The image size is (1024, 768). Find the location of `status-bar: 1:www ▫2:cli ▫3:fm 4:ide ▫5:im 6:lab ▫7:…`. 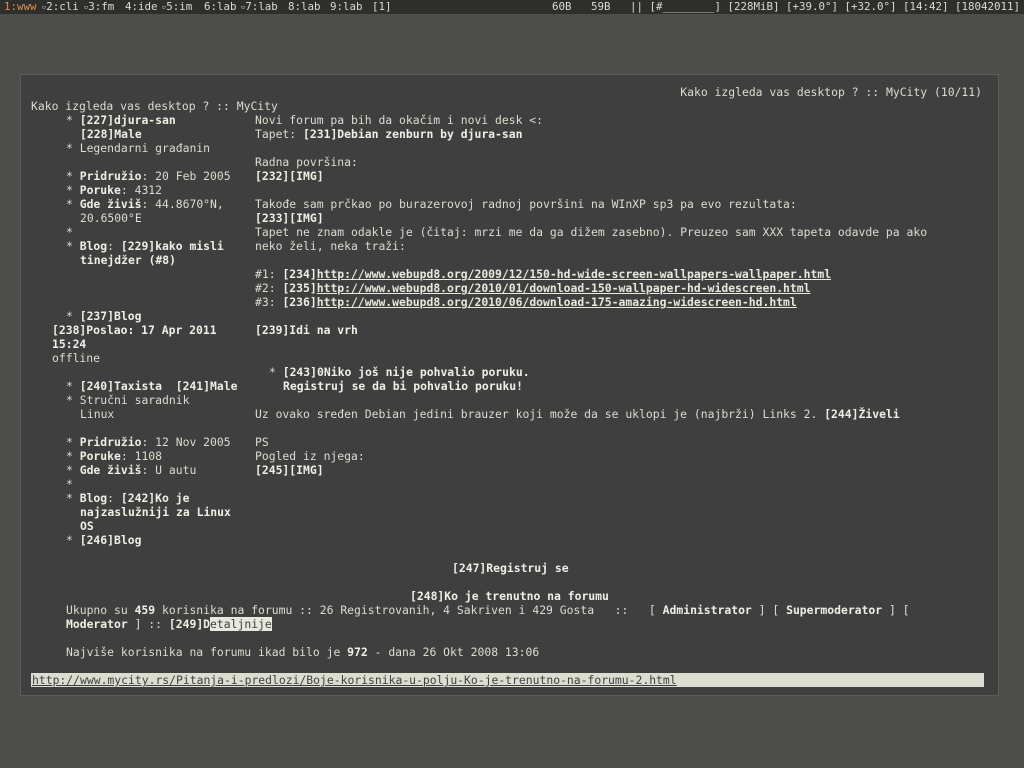

status-bar: 1:www ▫2:cli ▫3:fm 4:ide ▫5:im 6:lab ▫7:… is located at coordinates (512, 7).